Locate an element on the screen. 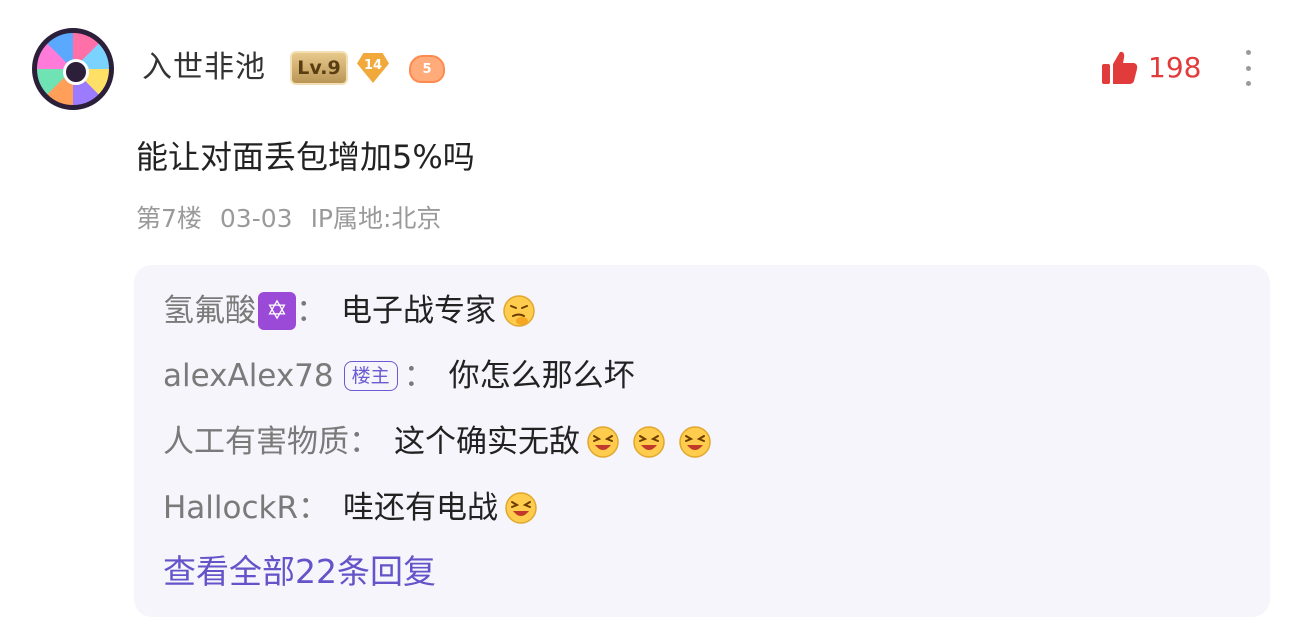 The width and height of the screenshot is (1300, 644). thumbs-up-icon is located at coordinates (1120, 67).